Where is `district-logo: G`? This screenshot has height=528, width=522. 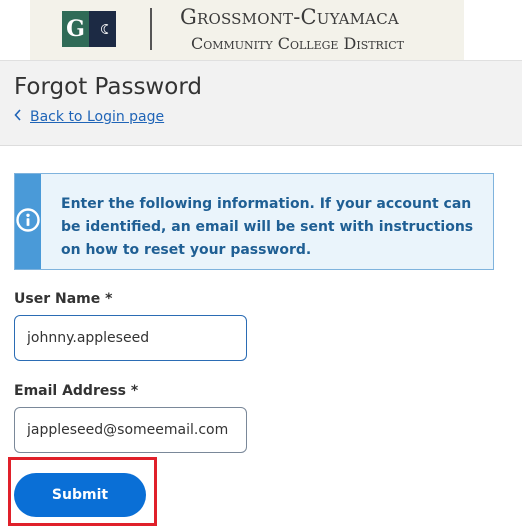
district-logo: G is located at coordinates (89, 29).